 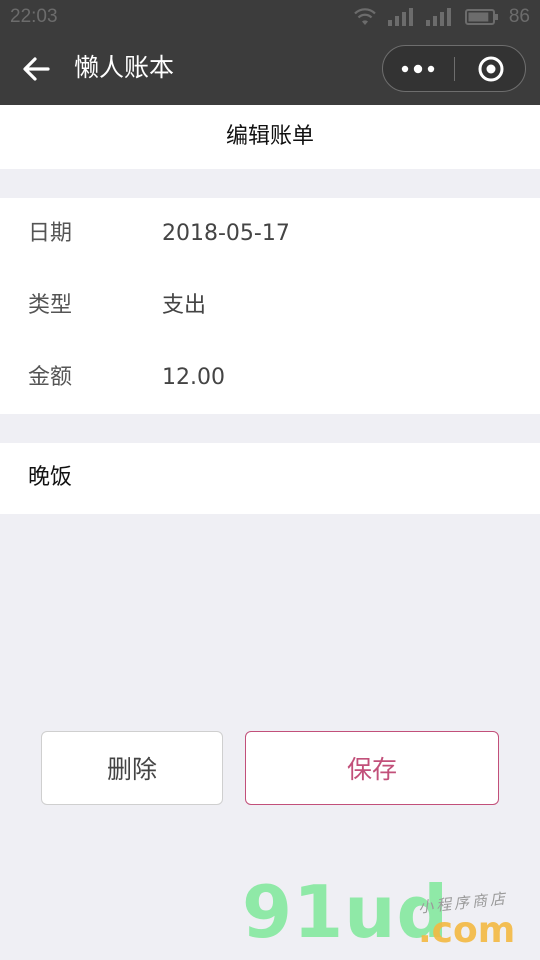 I want to click on nav-bar: 懒人账本, so click(x=270, y=68).